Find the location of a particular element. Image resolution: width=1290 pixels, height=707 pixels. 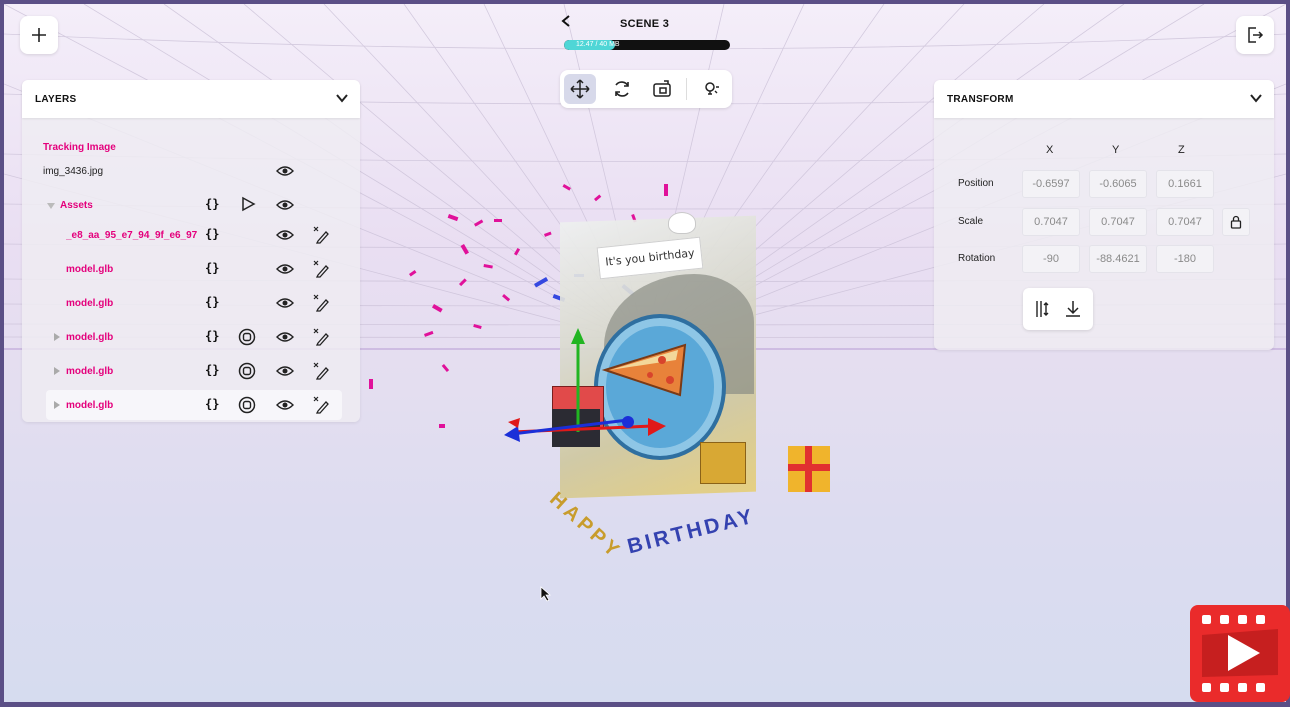

rotation-label: Rotation is located at coordinates (977, 258).